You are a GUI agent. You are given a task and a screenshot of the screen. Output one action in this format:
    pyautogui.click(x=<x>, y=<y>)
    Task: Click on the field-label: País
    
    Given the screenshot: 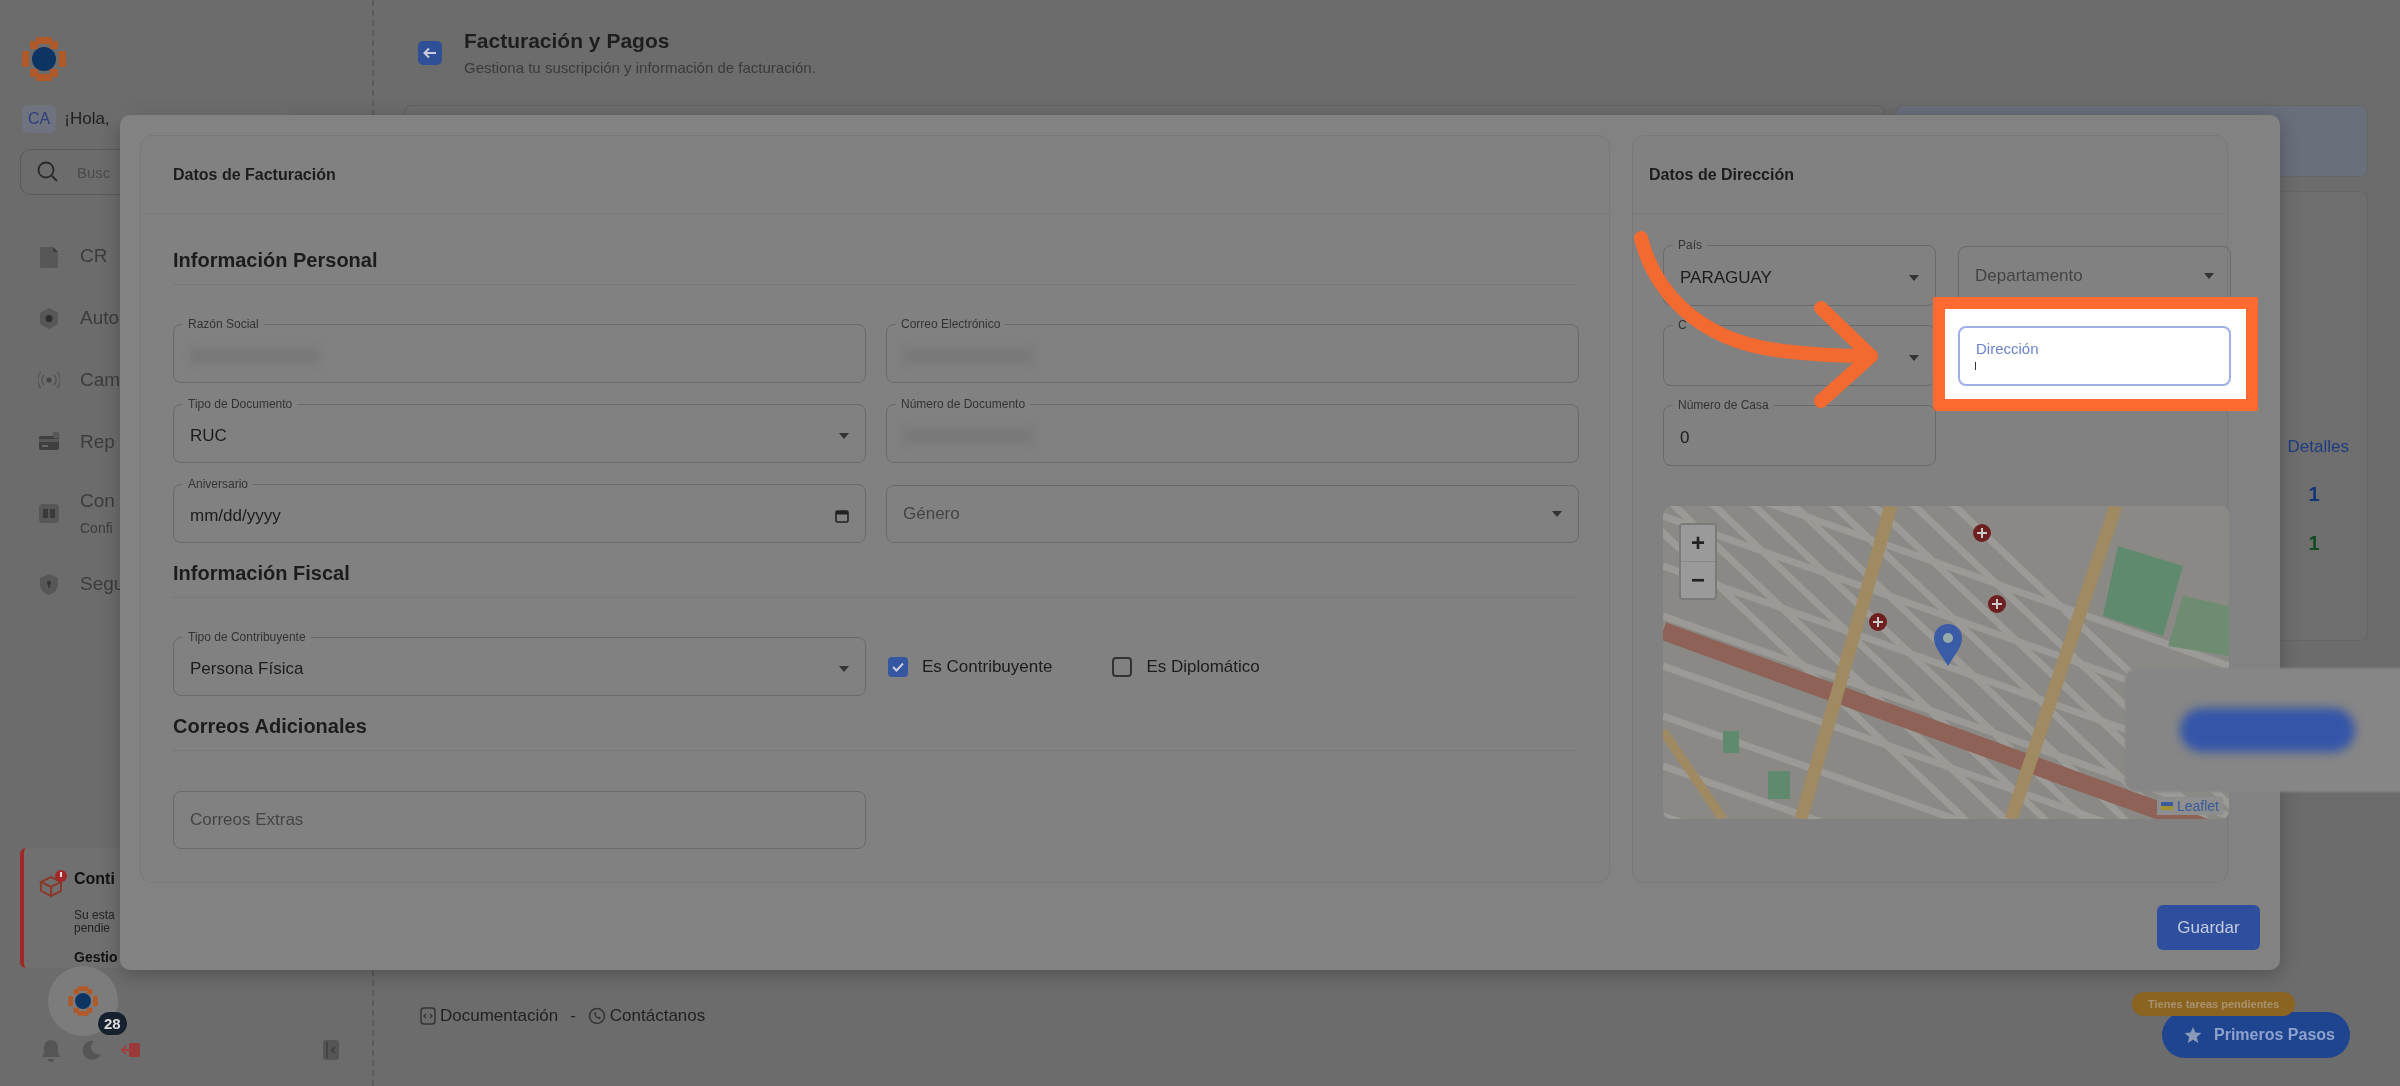 What is the action you would take?
    pyautogui.click(x=1690, y=245)
    